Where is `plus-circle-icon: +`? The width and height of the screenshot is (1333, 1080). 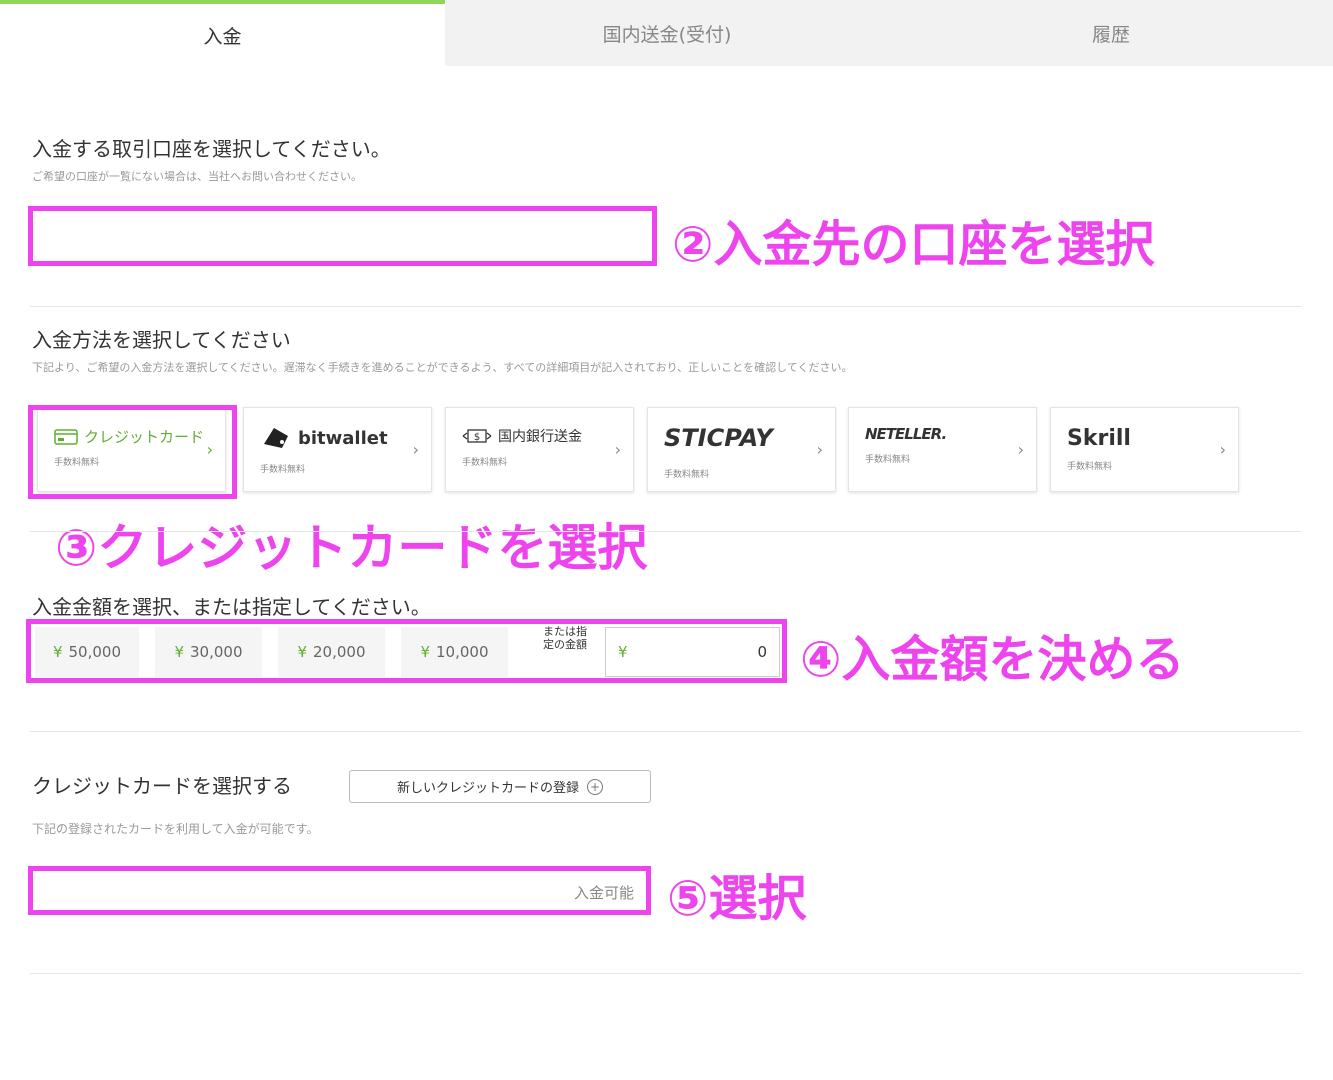 plus-circle-icon: + is located at coordinates (595, 786).